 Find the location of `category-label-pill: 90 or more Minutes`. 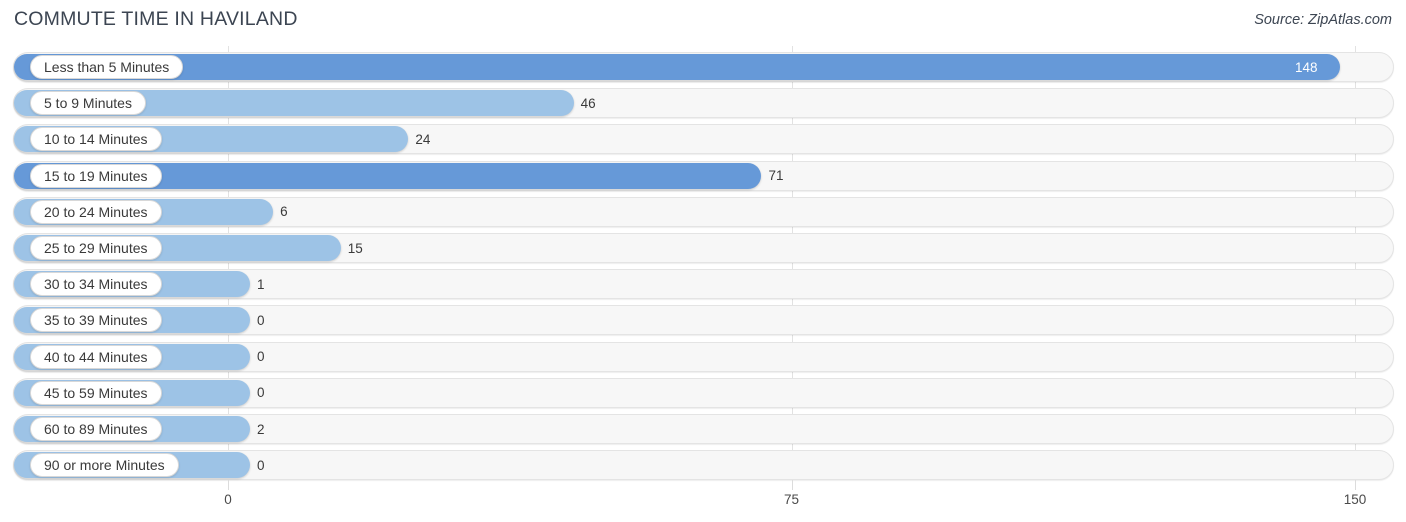

category-label-pill: 90 or more Minutes is located at coordinates (104, 465).